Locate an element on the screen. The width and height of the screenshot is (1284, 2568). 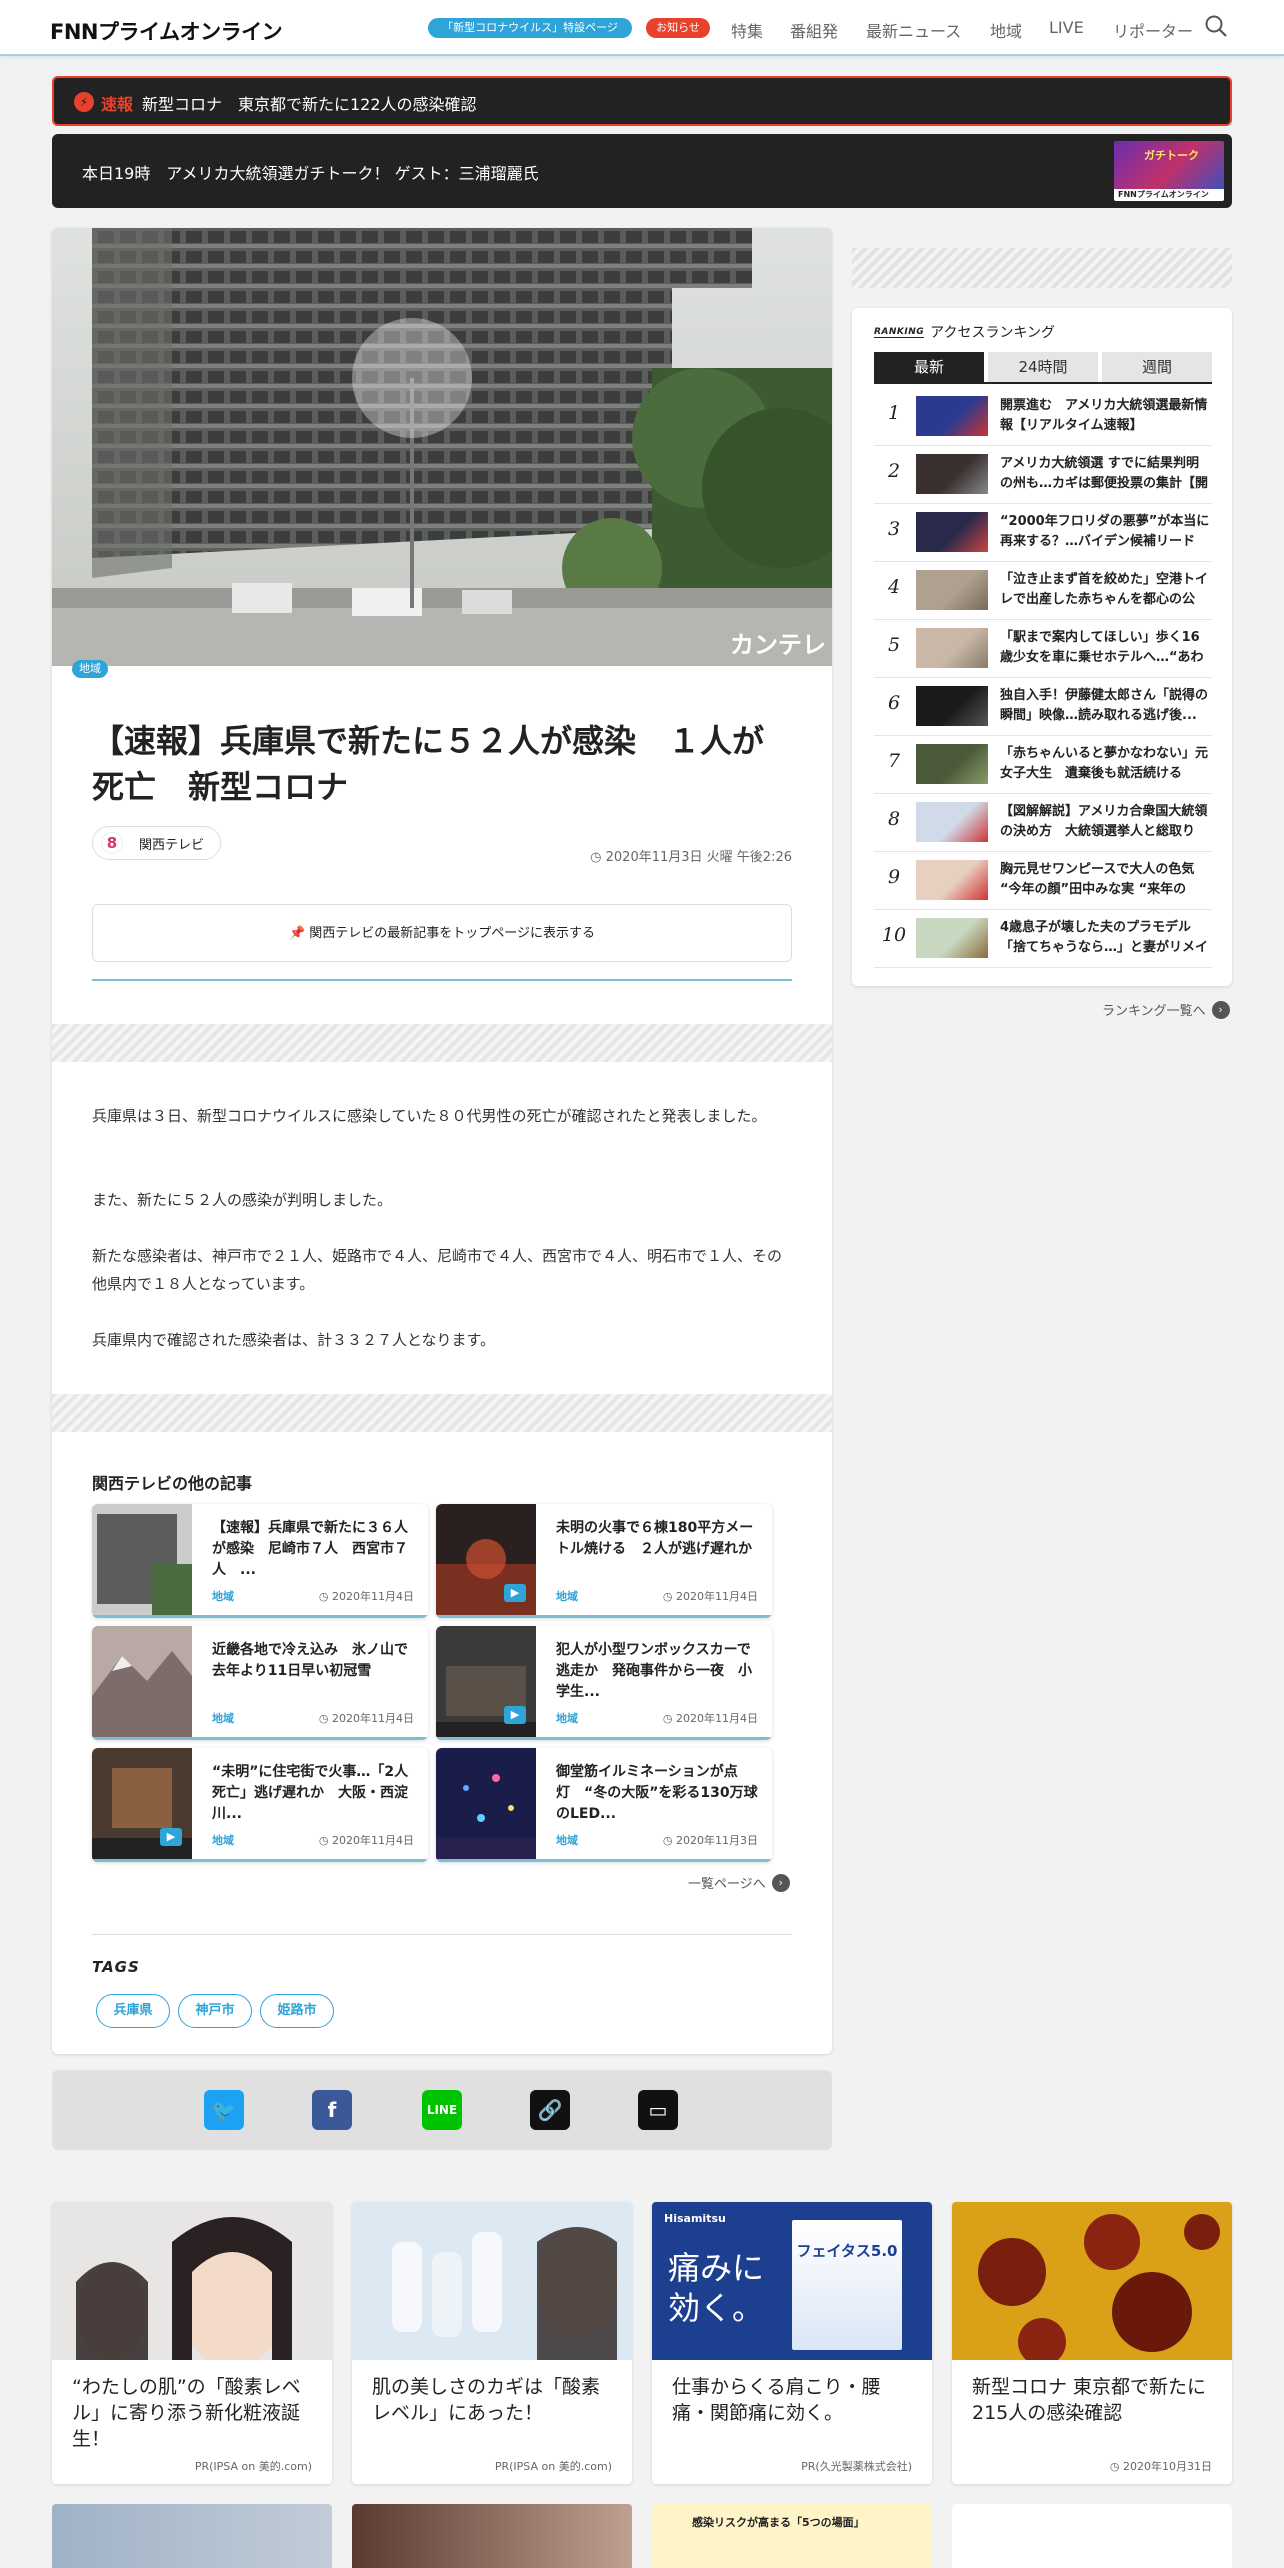
ad-card: 感染リスクが高まる「5つの場面」 is located at coordinates (792, 2536).